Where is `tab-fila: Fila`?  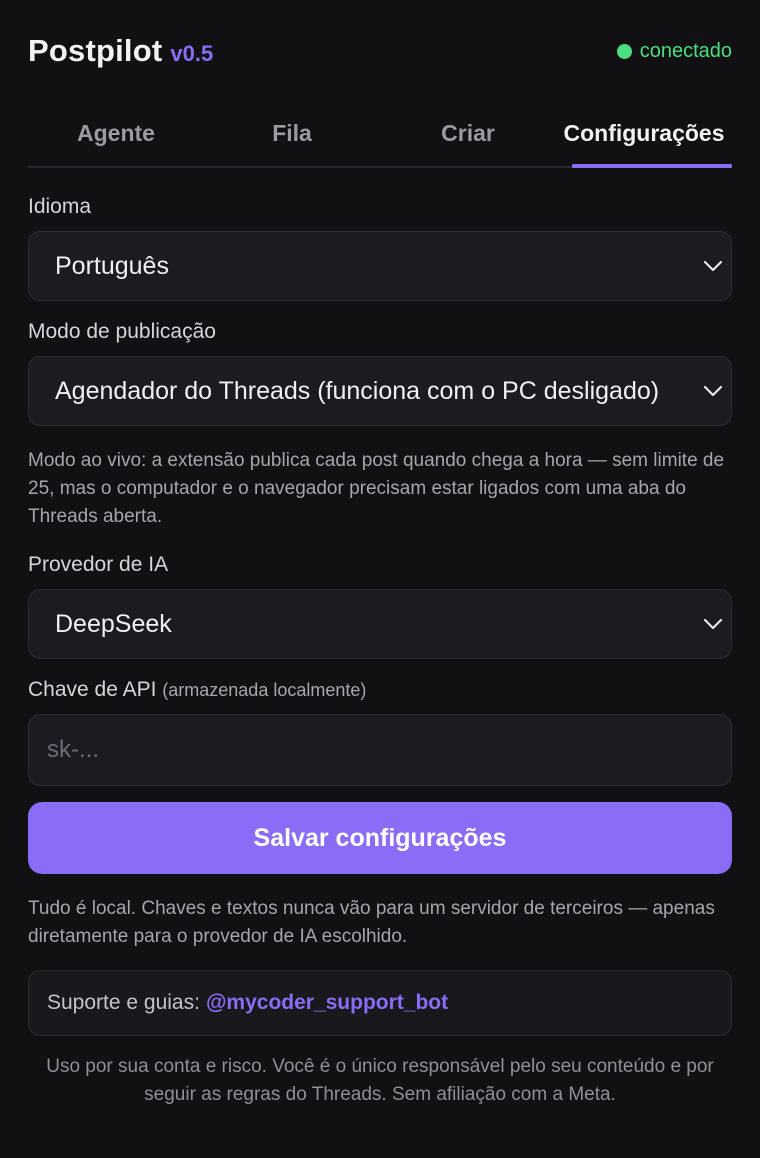
tab-fila: Fila is located at coordinates (292, 133).